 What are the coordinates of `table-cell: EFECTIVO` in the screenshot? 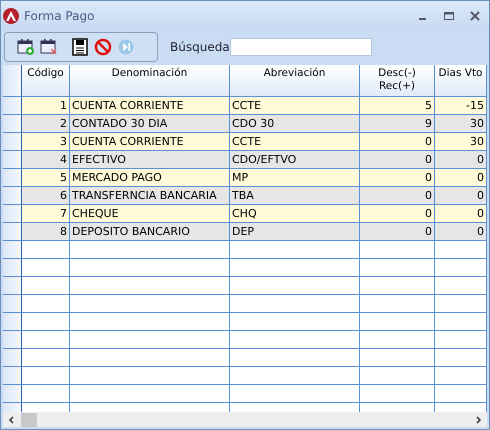 It's located at (150, 159).